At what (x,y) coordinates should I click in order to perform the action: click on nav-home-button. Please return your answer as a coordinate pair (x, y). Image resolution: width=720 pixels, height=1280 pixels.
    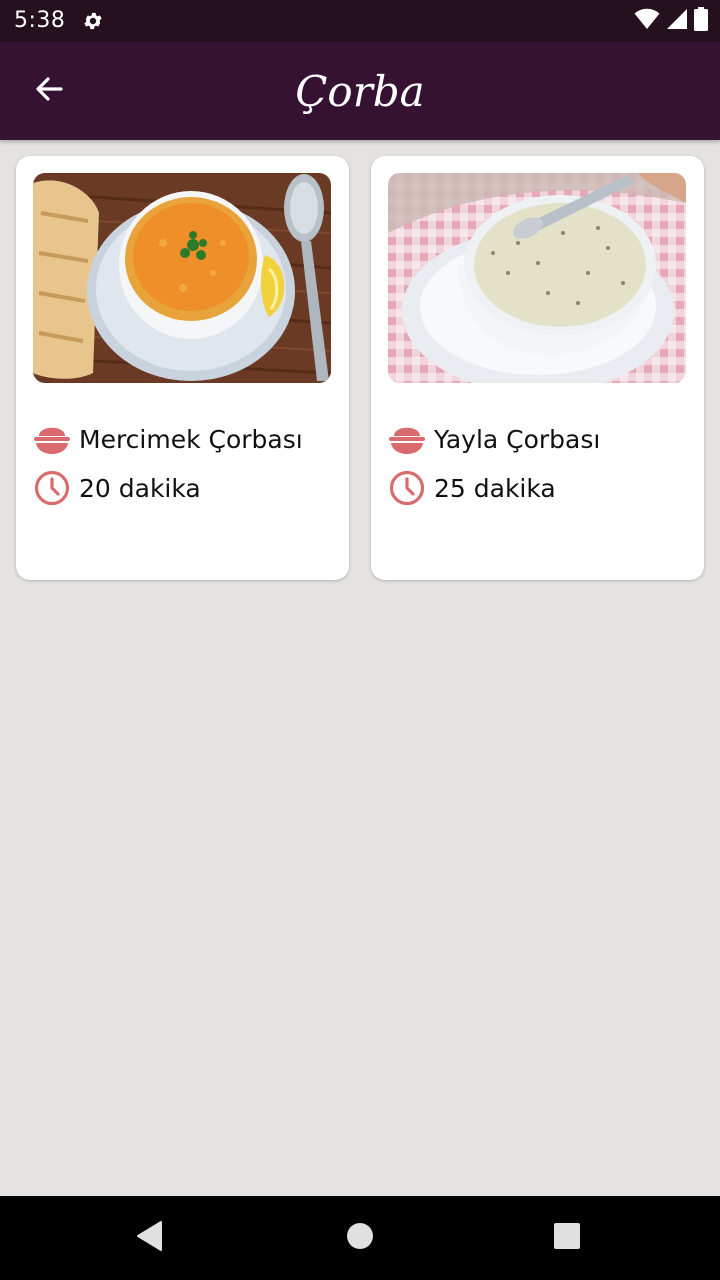
    Looking at the image, I should click on (360, 1238).